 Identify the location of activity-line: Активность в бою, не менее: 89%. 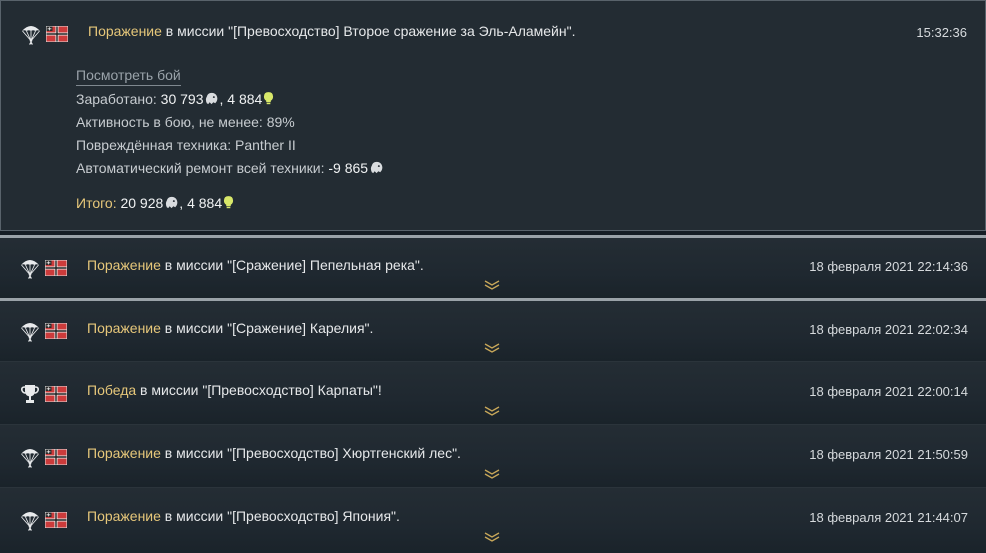
(185, 122).